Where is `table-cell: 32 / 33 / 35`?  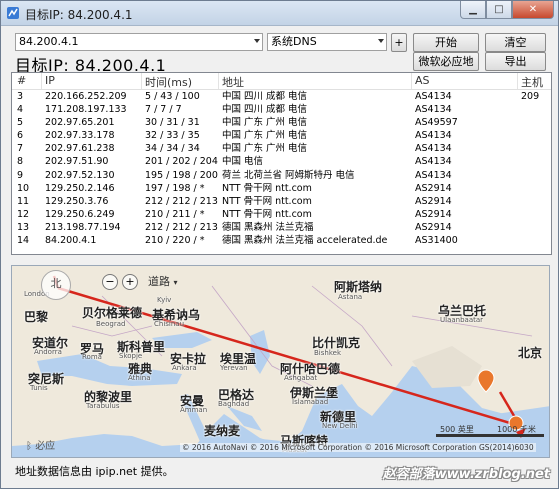
table-cell: 32 / 33 / 35 is located at coordinates (172, 136).